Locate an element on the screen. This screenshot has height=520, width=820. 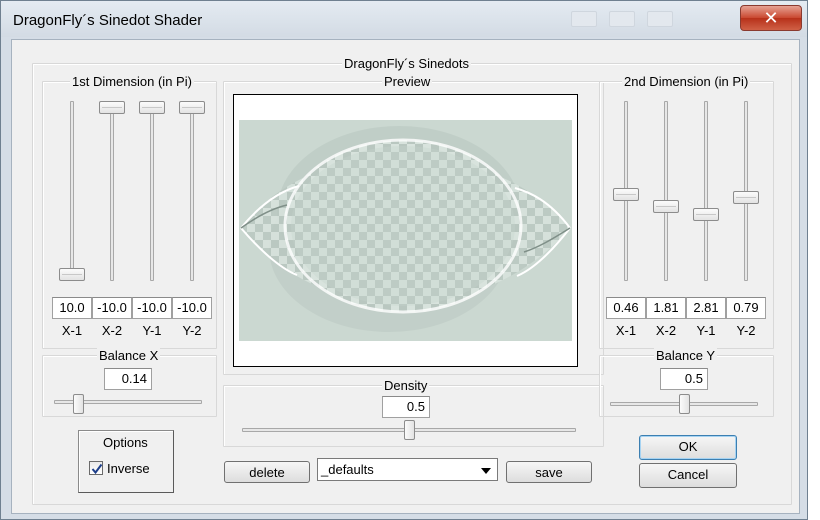
balance-x-field: 0.14 is located at coordinates (128, 379).